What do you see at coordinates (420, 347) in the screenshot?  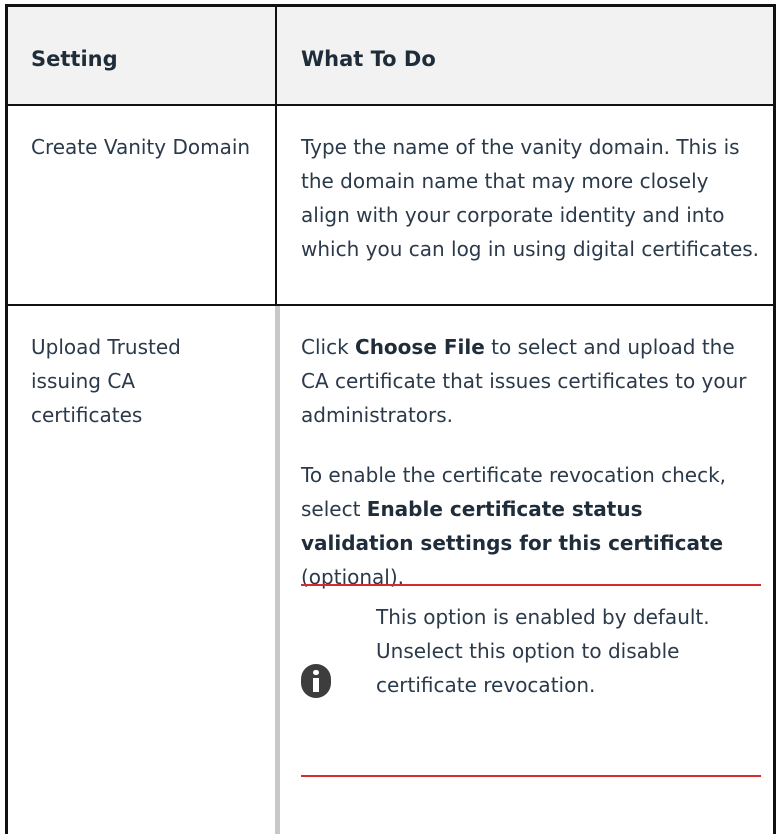 I see `choose-file-label: Choose File` at bounding box center [420, 347].